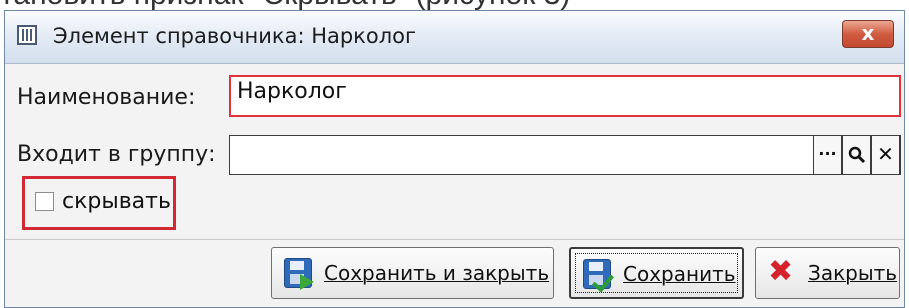  Describe the element at coordinates (565, 155) in the screenshot. I see `group-input` at that location.